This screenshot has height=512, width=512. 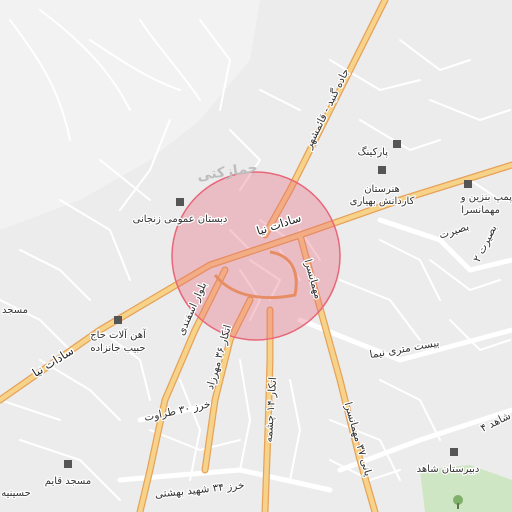 I want to click on svg-text: هنرستان, so click(x=382, y=189).